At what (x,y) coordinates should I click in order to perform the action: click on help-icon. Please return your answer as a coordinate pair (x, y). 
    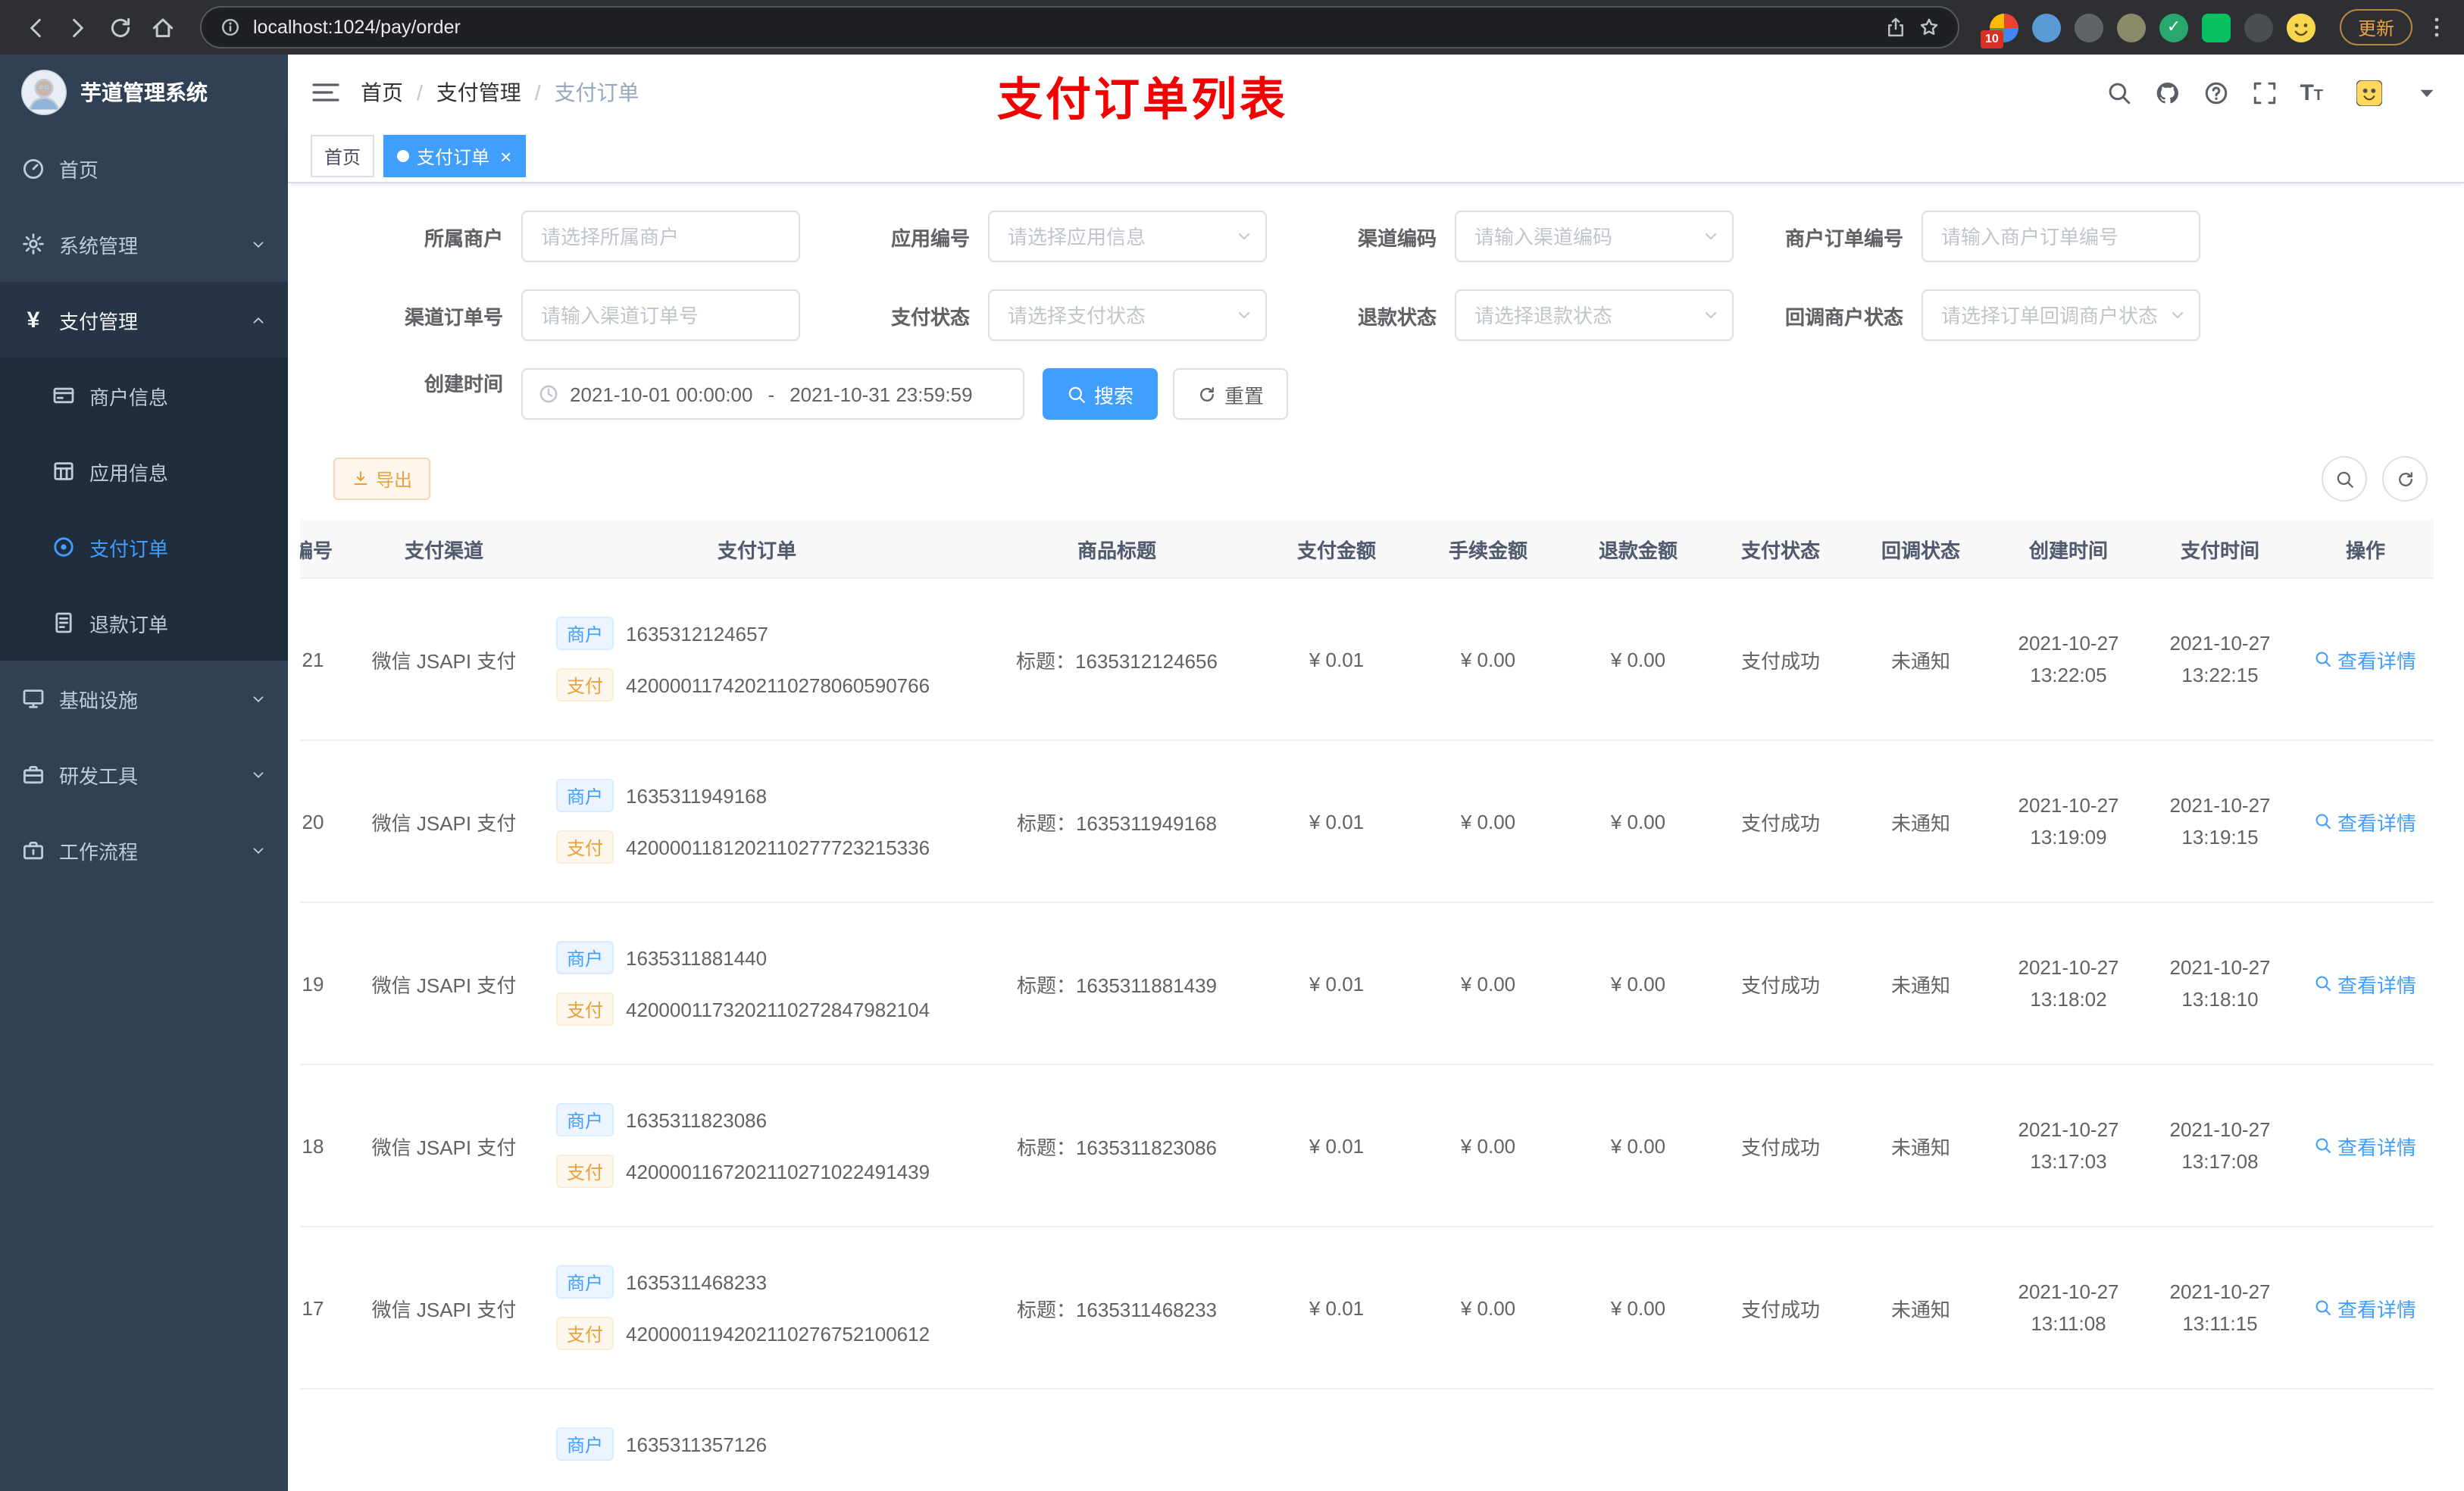
    Looking at the image, I should click on (2215, 92).